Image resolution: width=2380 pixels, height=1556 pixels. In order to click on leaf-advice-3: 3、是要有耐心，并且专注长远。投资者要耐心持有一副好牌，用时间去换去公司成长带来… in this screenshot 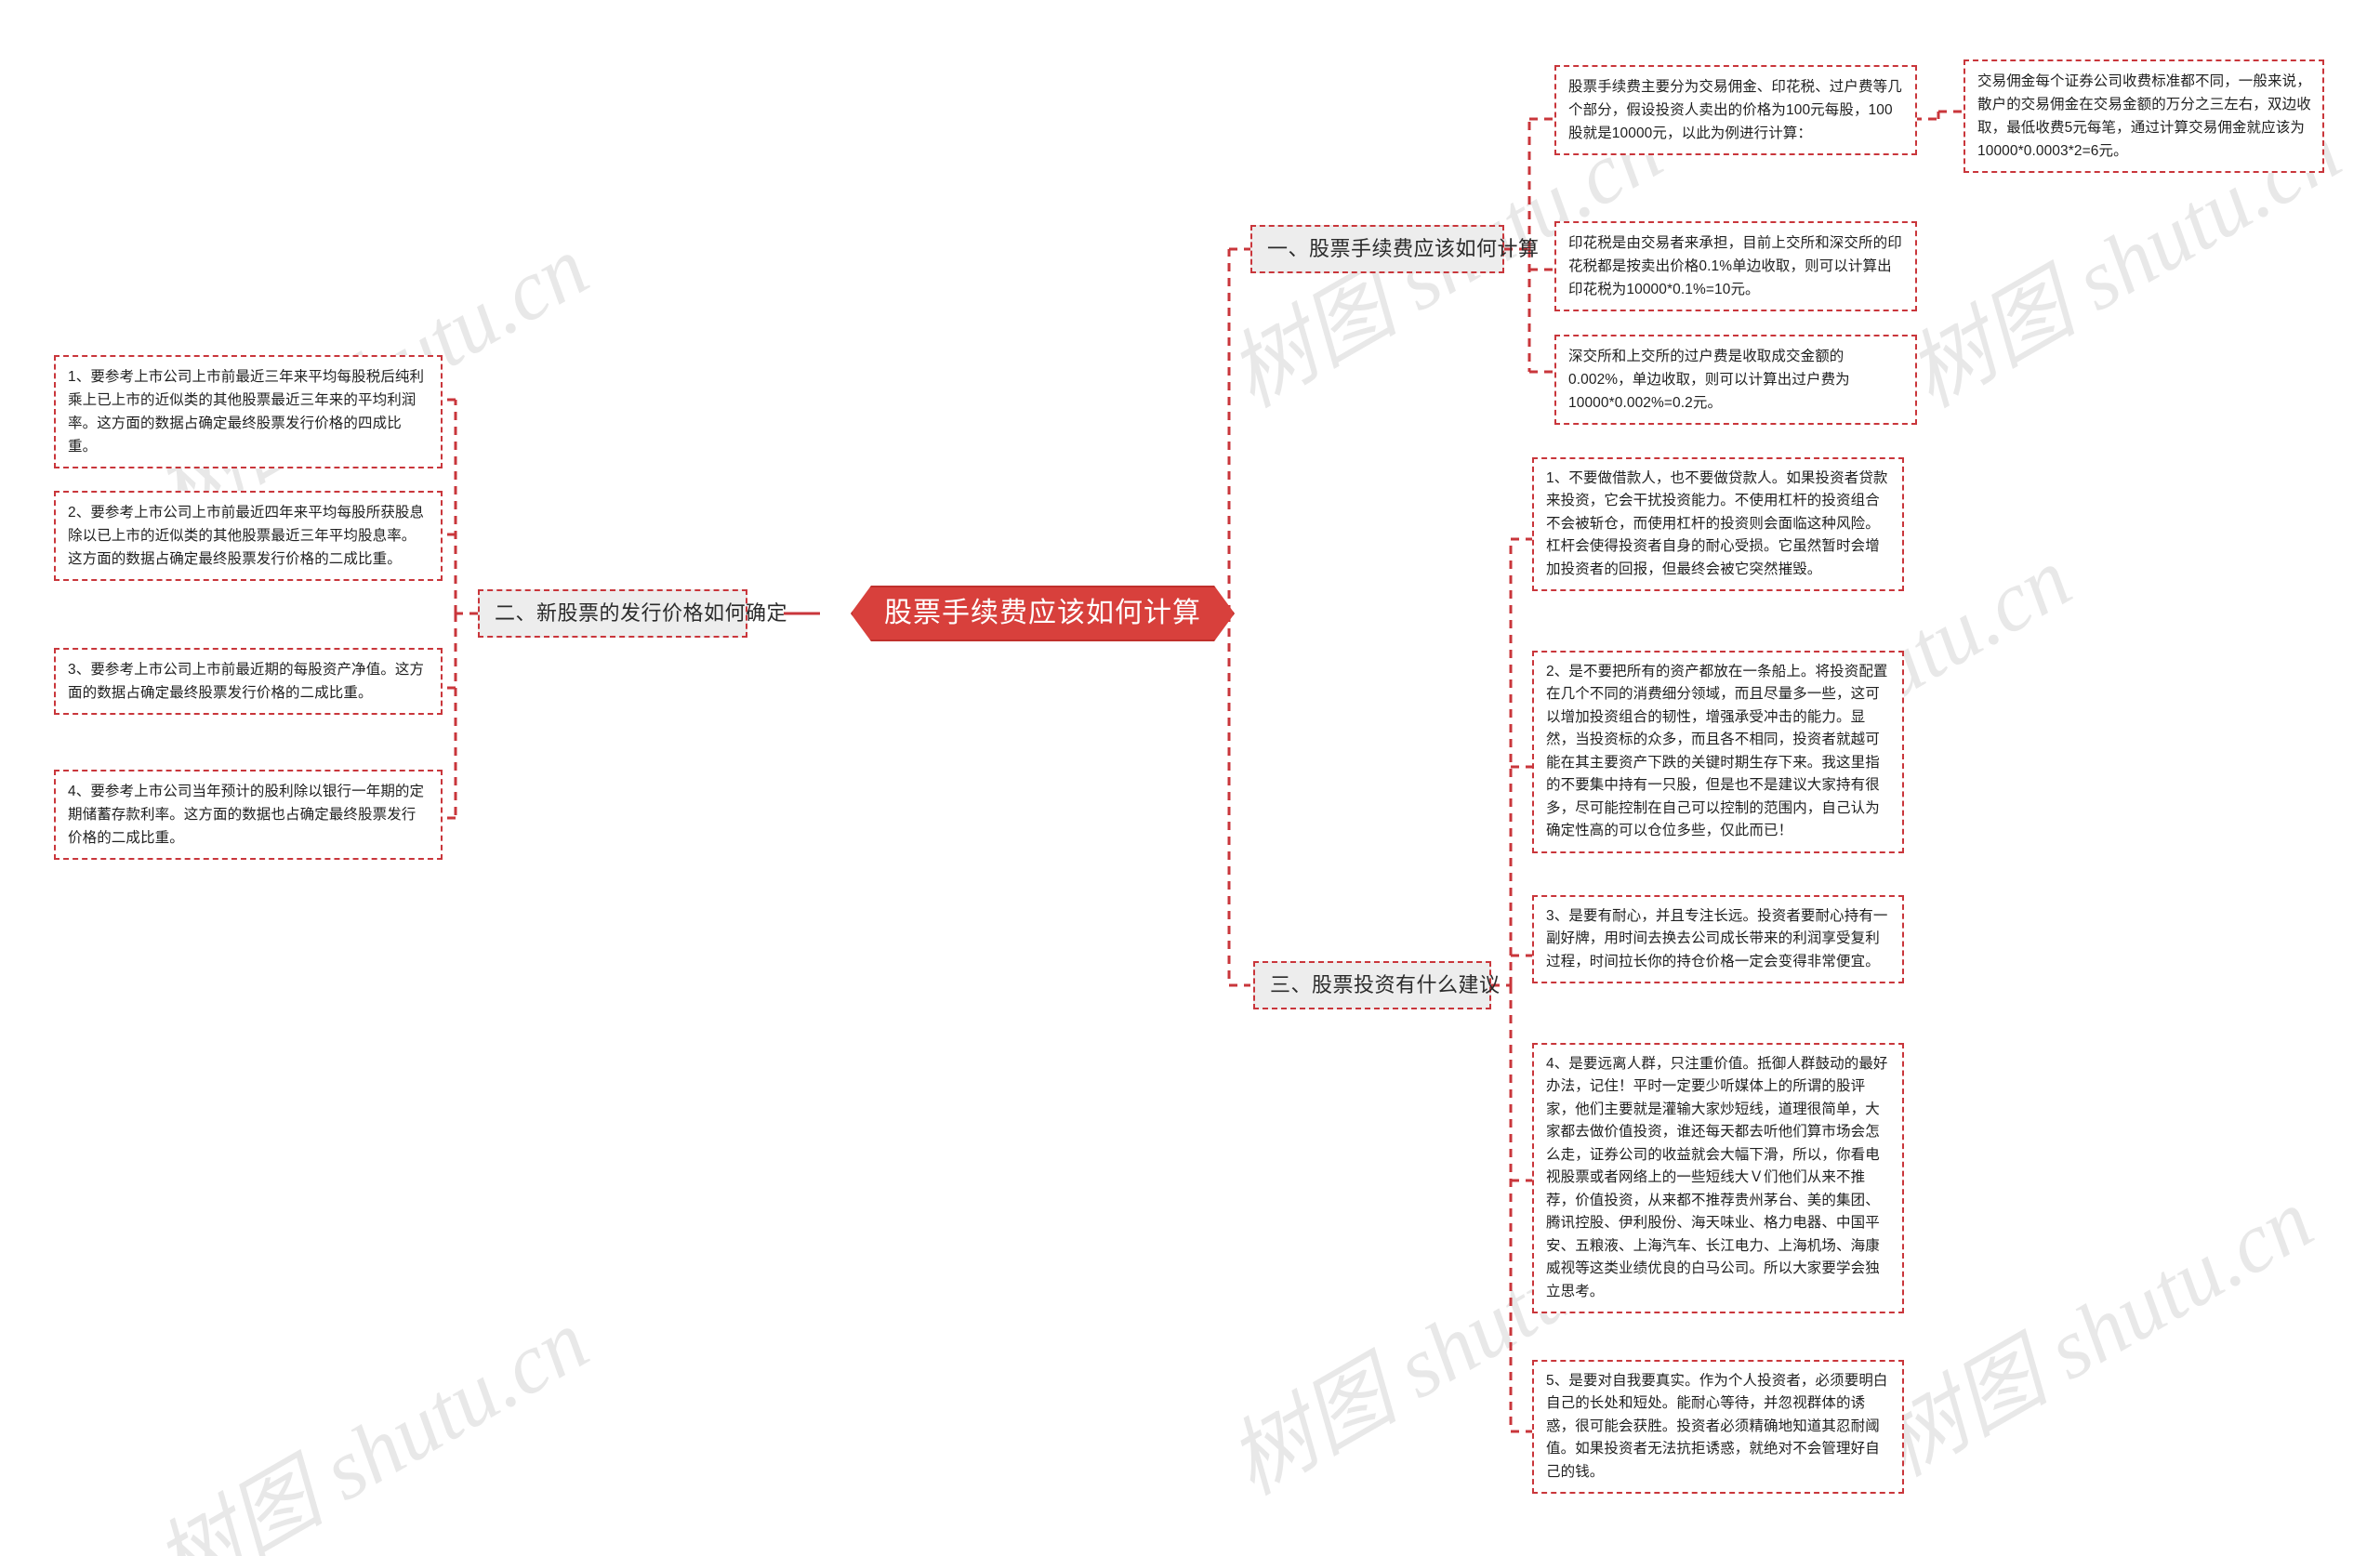, I will do `click(1718, 939)`.